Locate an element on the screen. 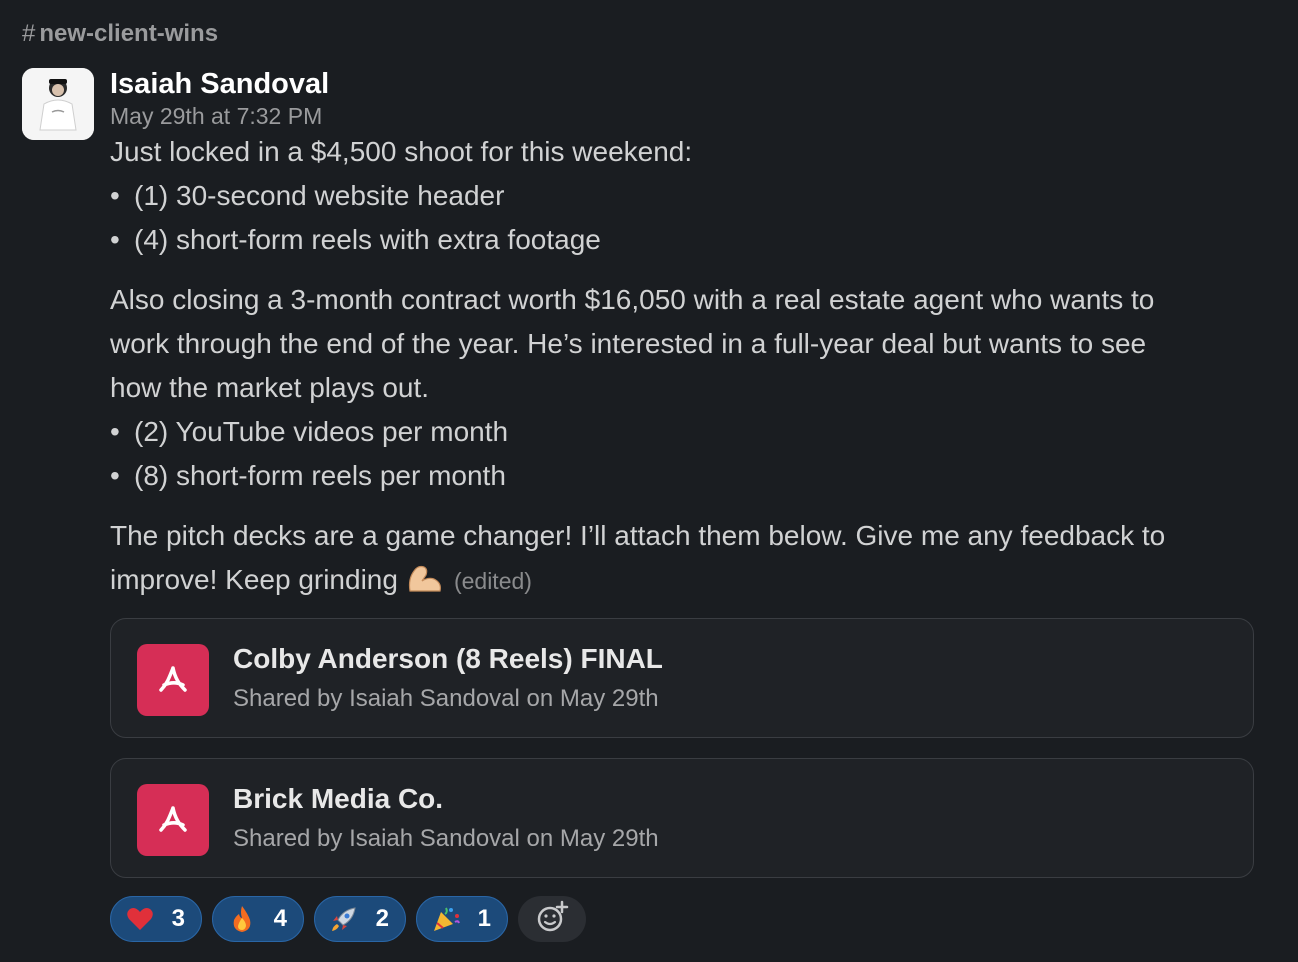  message-timestamp: May 29th at 7:32 PM is located at coordinates (685, 116).